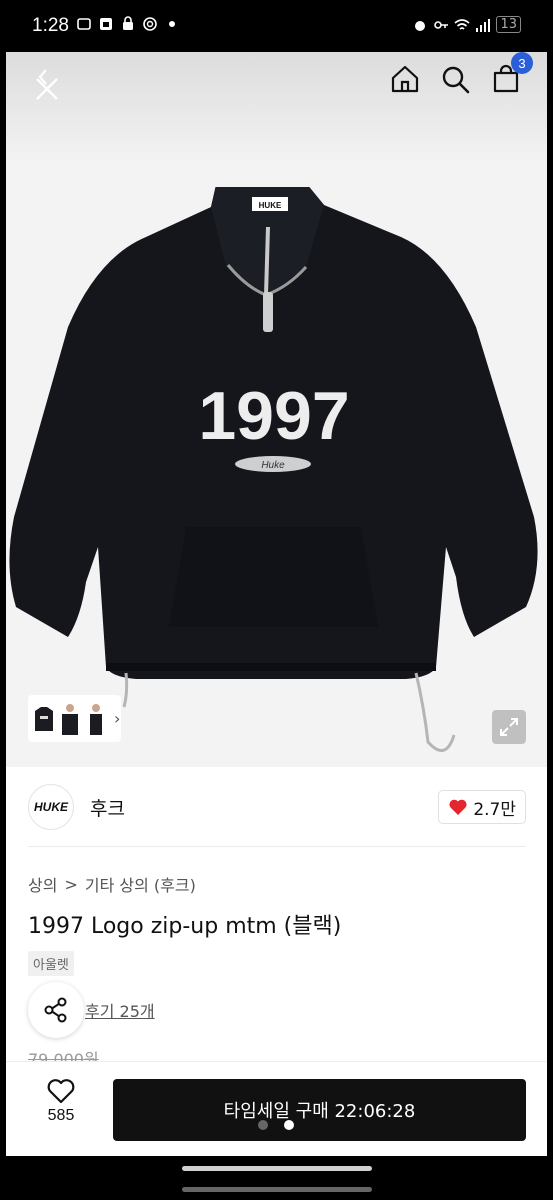  What do you see at coordinates (51, 963) in the screenshot?
I see `outlet-tag: 아울렛` at bounding box center [51, 963].